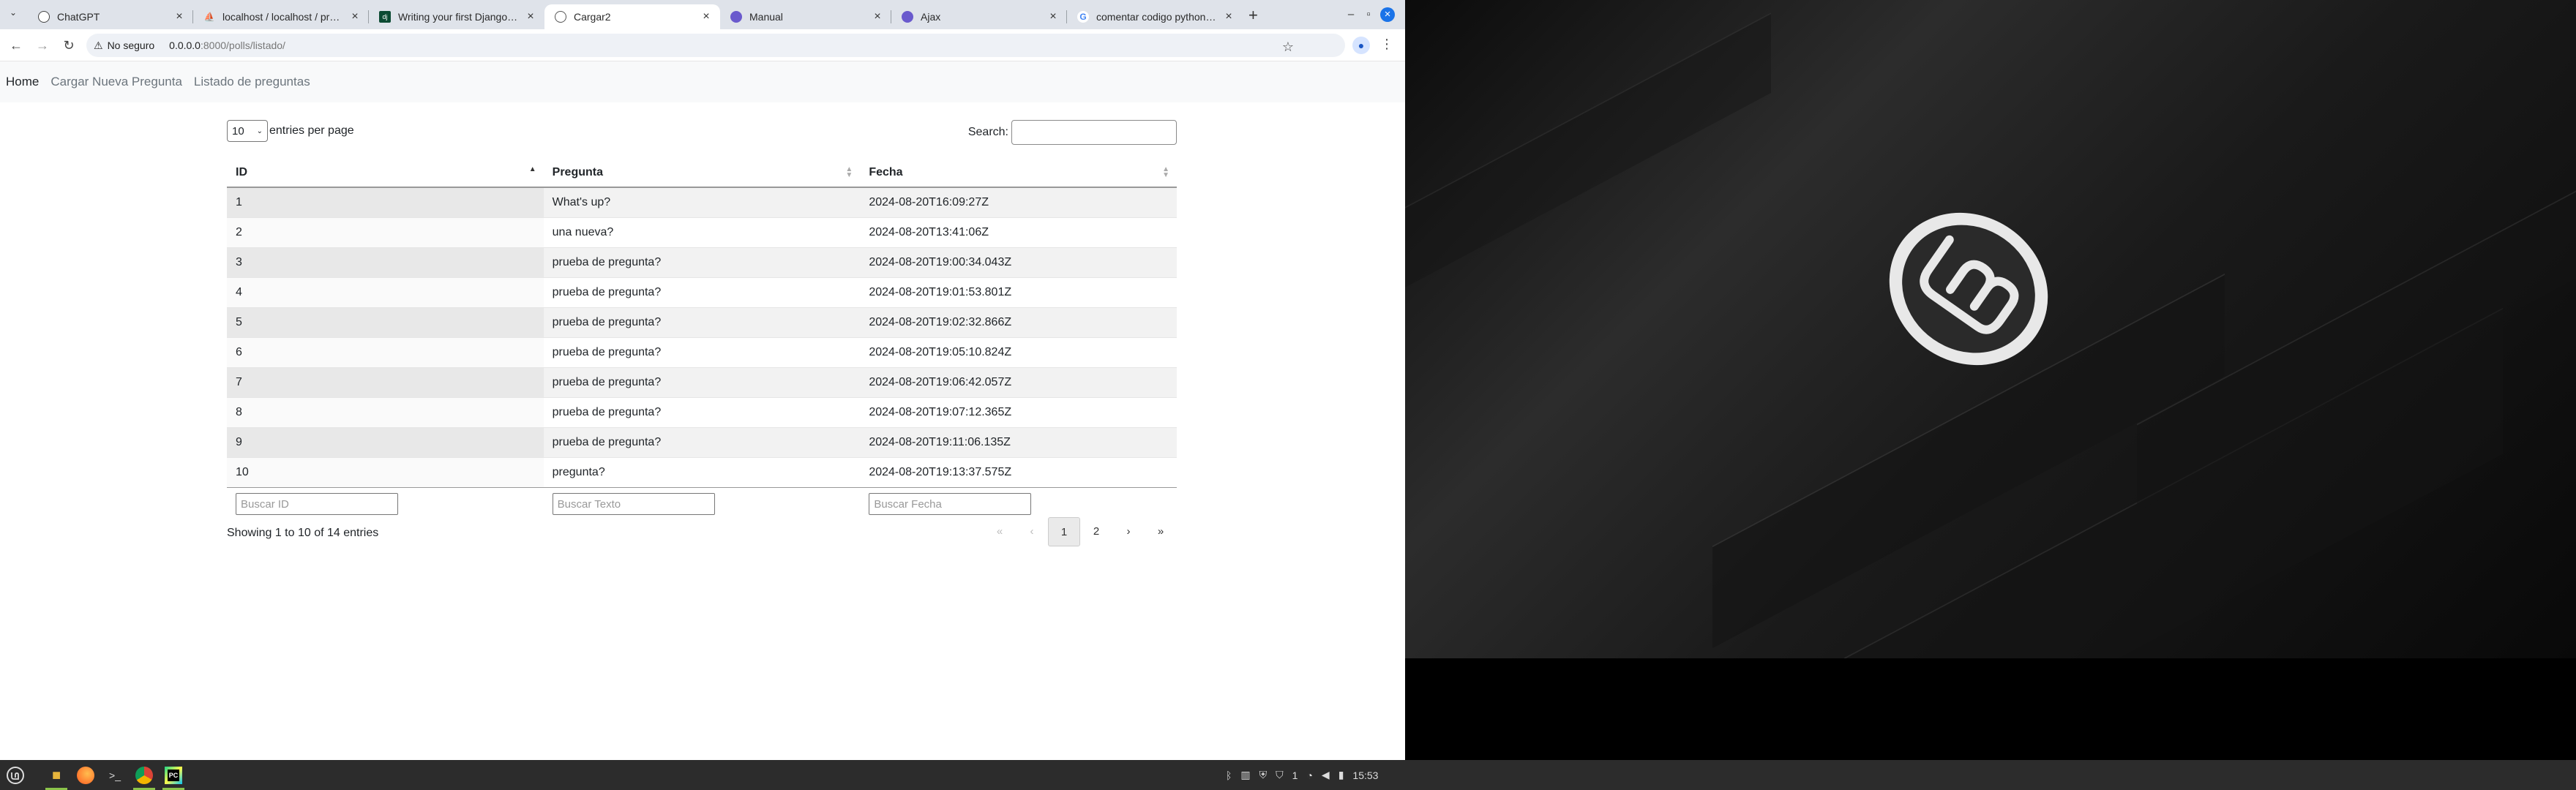 The width and height of the screenshot is (2576, 790). I want to click on cell-fecha: 2024-08-20T19:00:34.043Z, so click(1018, 262).